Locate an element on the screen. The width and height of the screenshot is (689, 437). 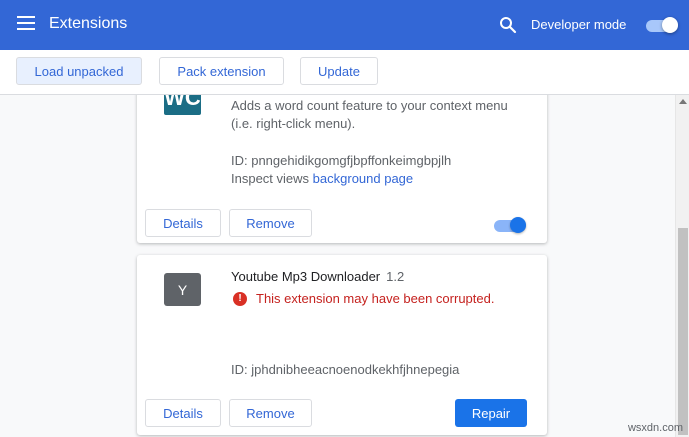
pack-extension-button: Pack extension is located at coordinates (221, 71).